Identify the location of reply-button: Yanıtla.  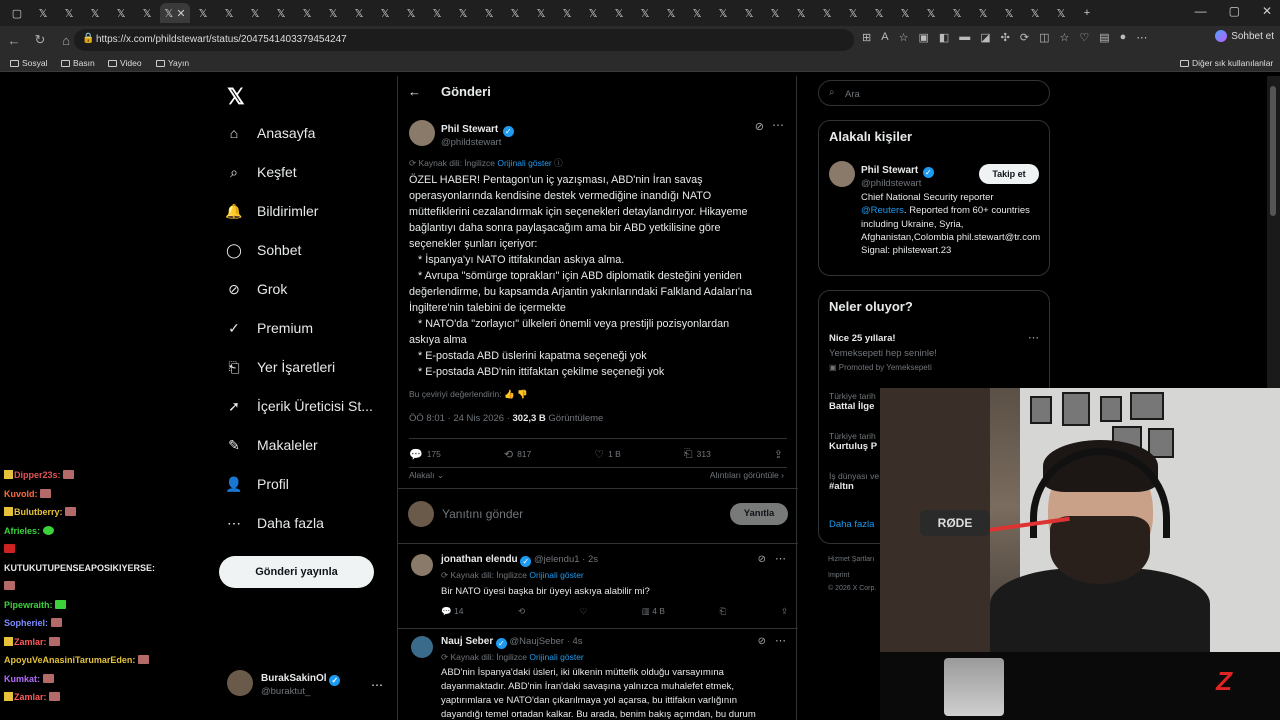
(759, 514).